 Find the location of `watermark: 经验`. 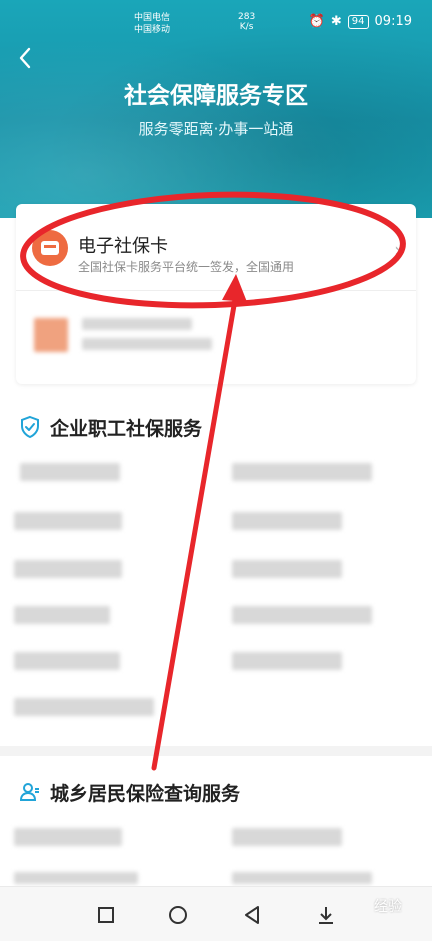

watermark: 经验 is located at coordinates (388, 907).